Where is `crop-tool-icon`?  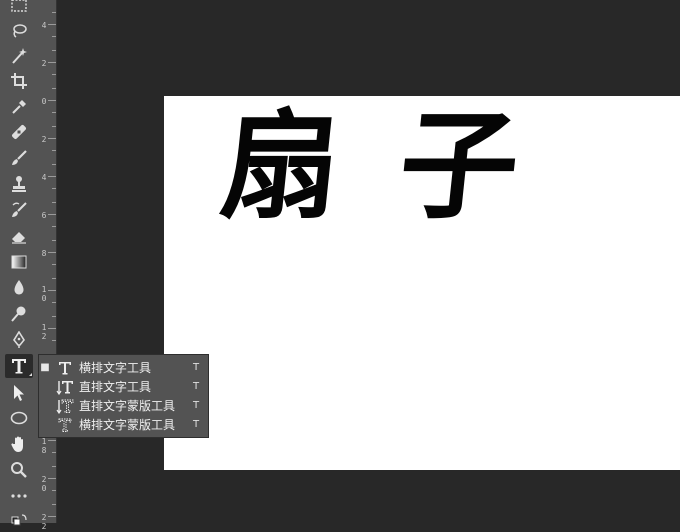 crop-tool-icon is located at coordinates (19, 81).